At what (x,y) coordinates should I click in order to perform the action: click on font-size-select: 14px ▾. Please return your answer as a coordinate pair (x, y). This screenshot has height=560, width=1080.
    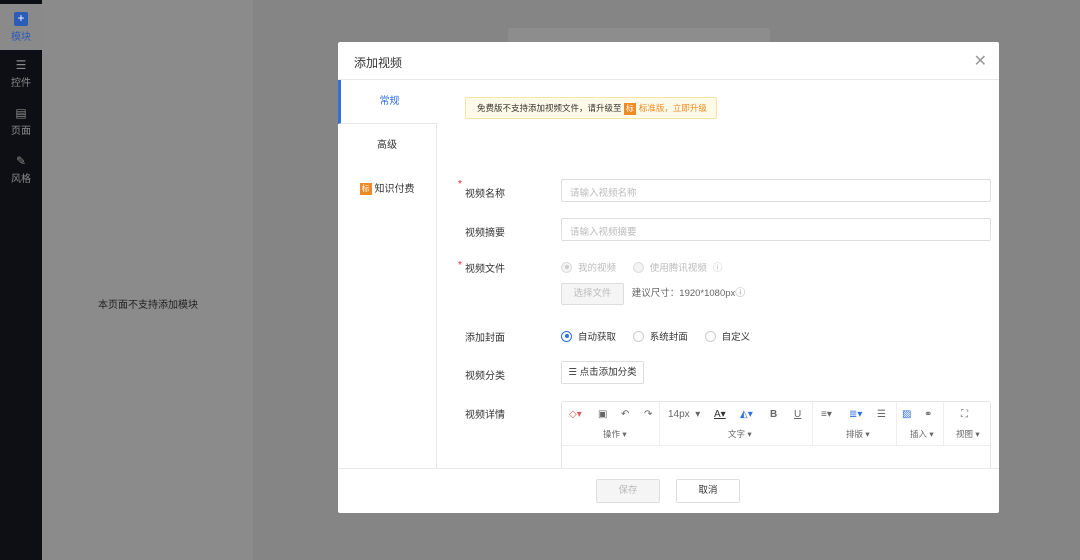
    Looking at the image, I should click on (684, 414).